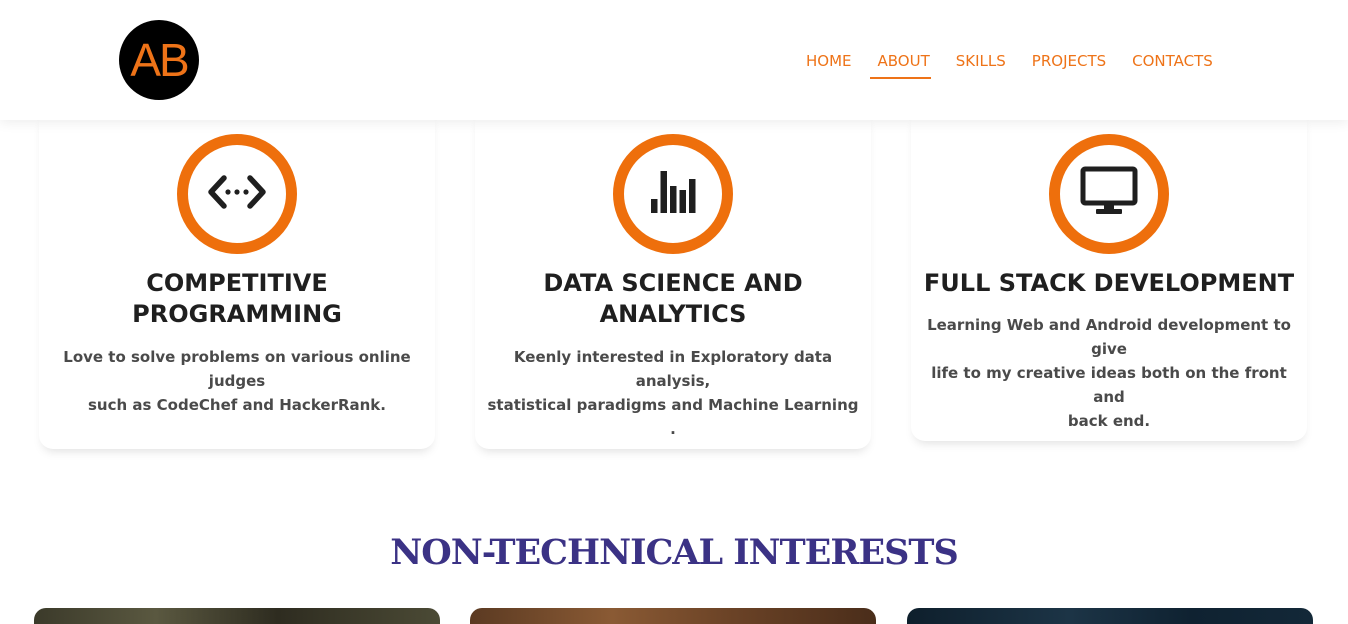 This screenshot has height=624, width=1348. I want to click on logo-text: AB, so click(159, 60).